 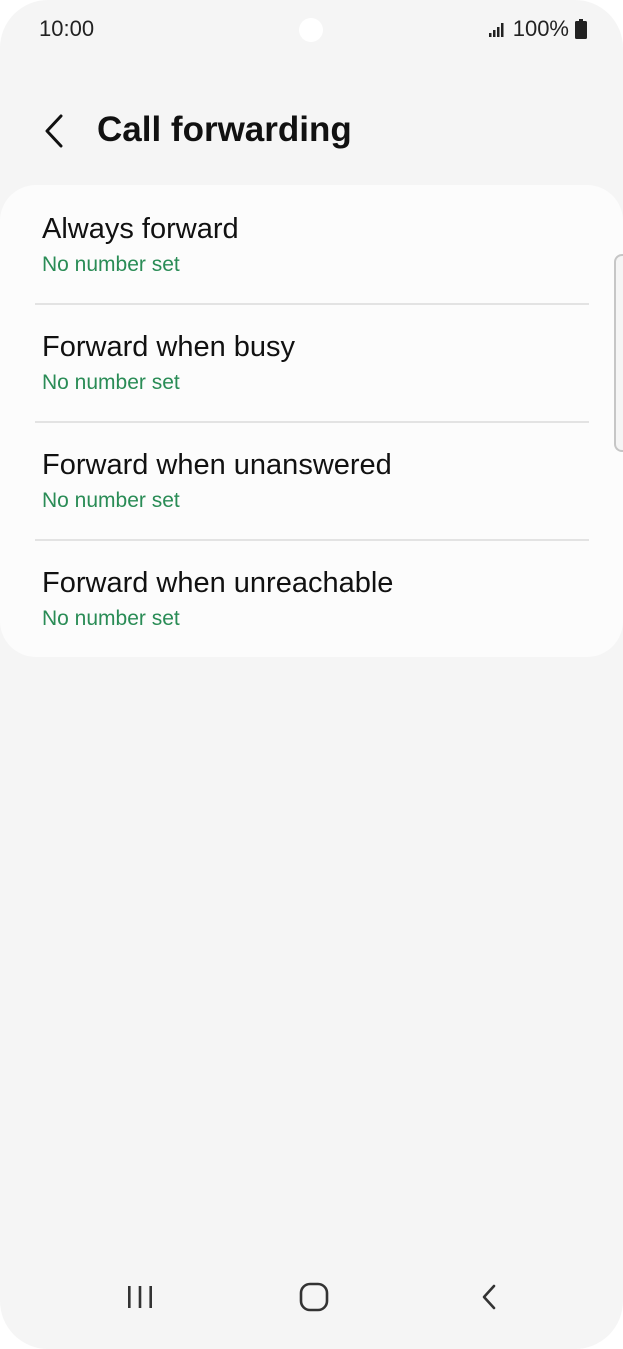 I want to click on recent-apps-button, so click(x=140, y=1297).